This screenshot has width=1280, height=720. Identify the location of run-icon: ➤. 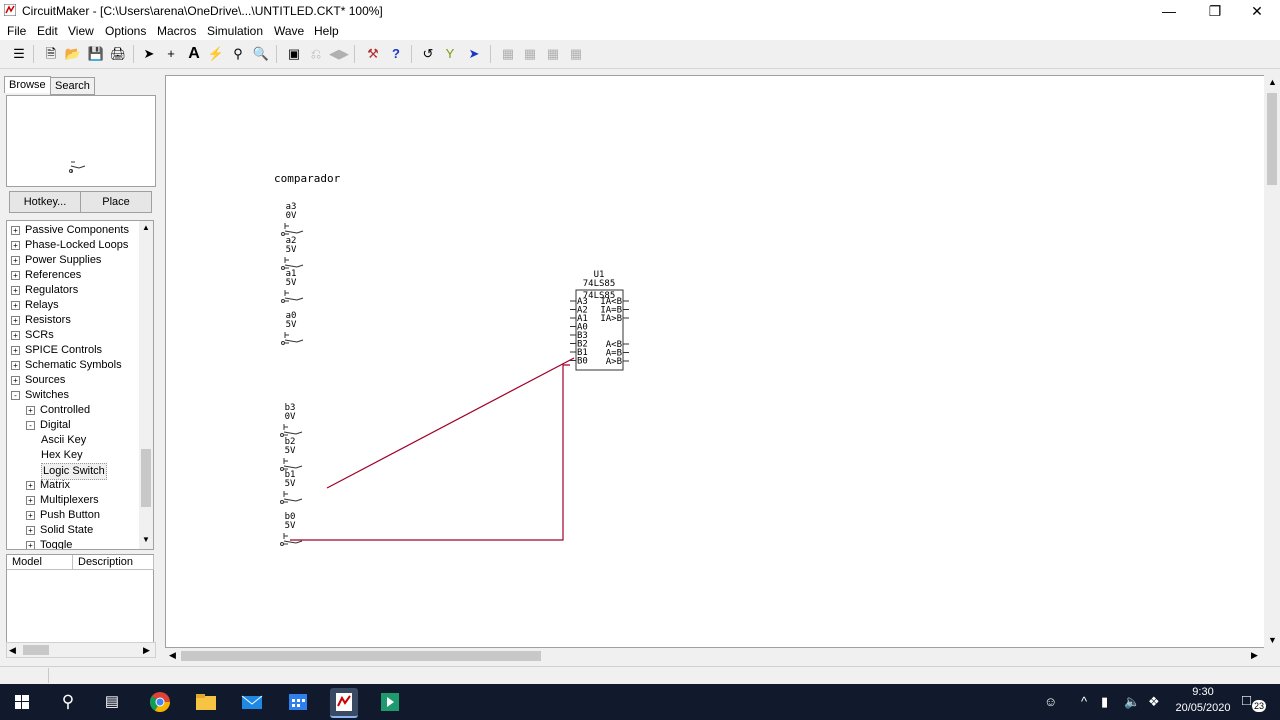
(474, 54).